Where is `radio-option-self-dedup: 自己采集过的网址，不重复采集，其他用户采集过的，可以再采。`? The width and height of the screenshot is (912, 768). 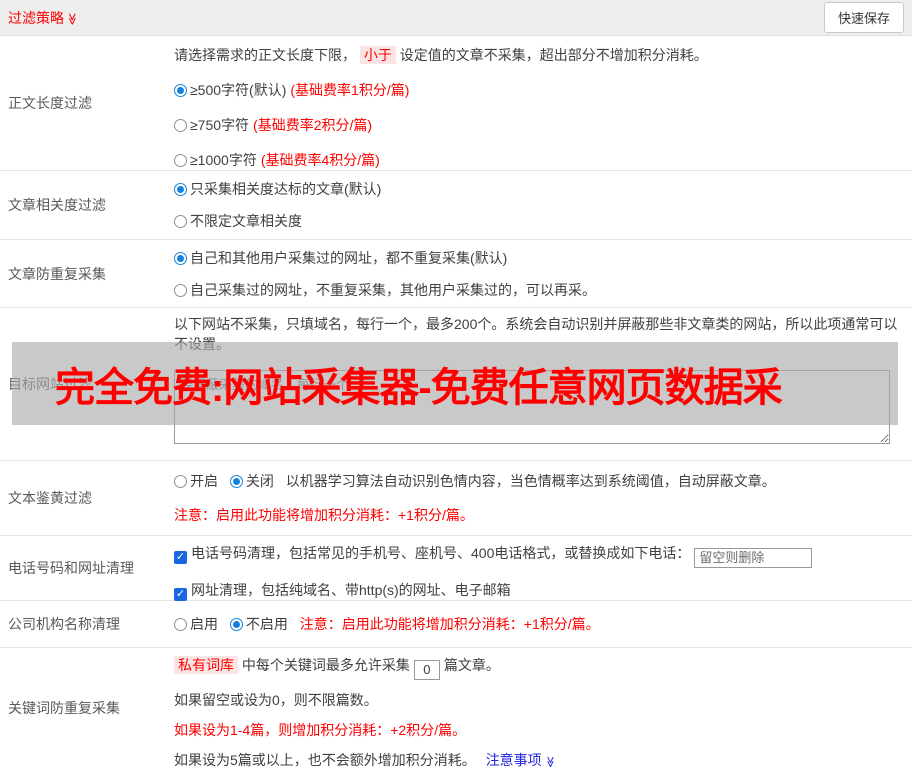
radio-option-self-dedup: 自己采集过的网址，不重复采集，其他用户采集过的，可以再采。 is located at coordinates (539, 290).